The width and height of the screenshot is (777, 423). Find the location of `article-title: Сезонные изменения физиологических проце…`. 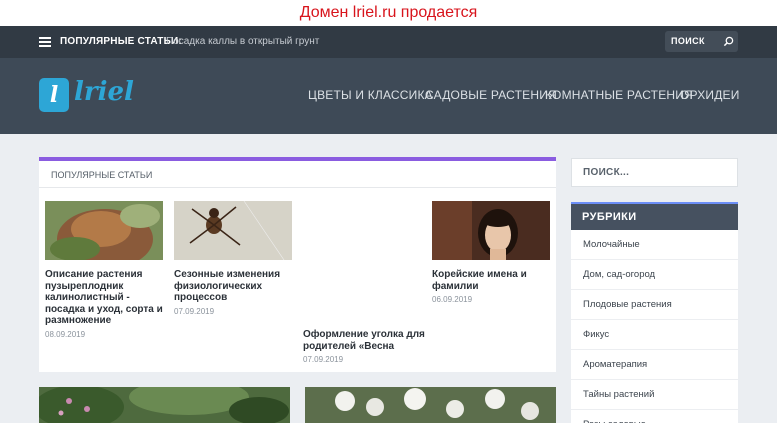

article-title: Сезонные изменения физиологических проце… is located at coordinates (233, 286).